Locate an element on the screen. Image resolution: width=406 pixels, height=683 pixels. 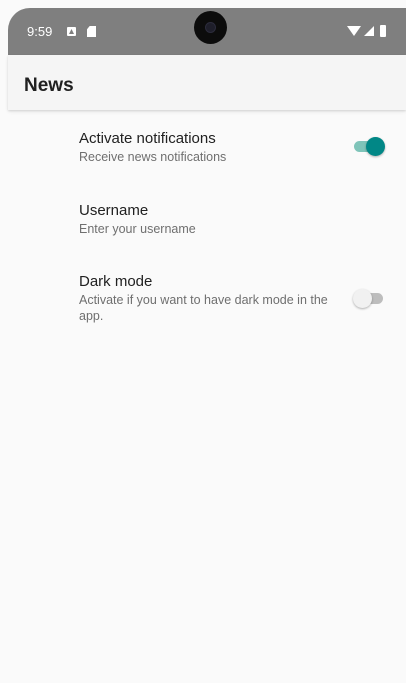
pref-summary: Enter your username is located at coordinates (137, 229).